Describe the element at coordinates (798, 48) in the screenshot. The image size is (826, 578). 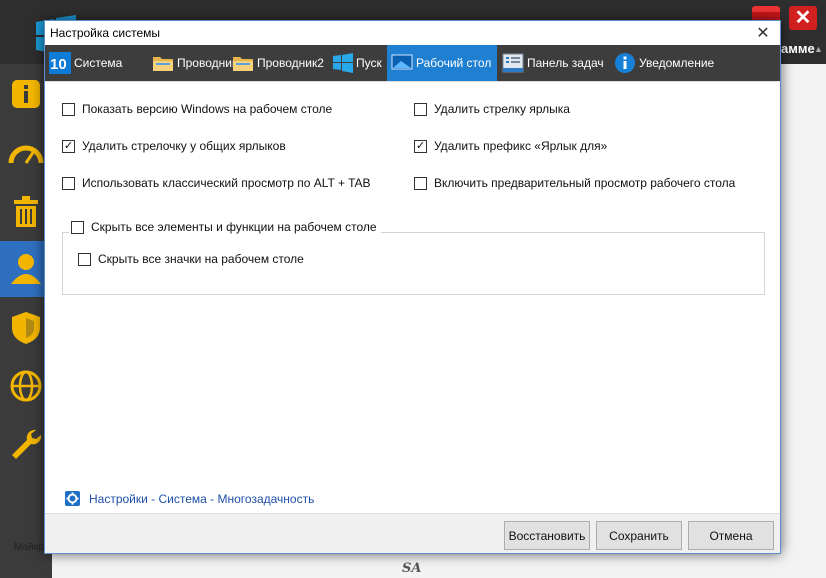
I see `background-title-fragment: амме` at that location.